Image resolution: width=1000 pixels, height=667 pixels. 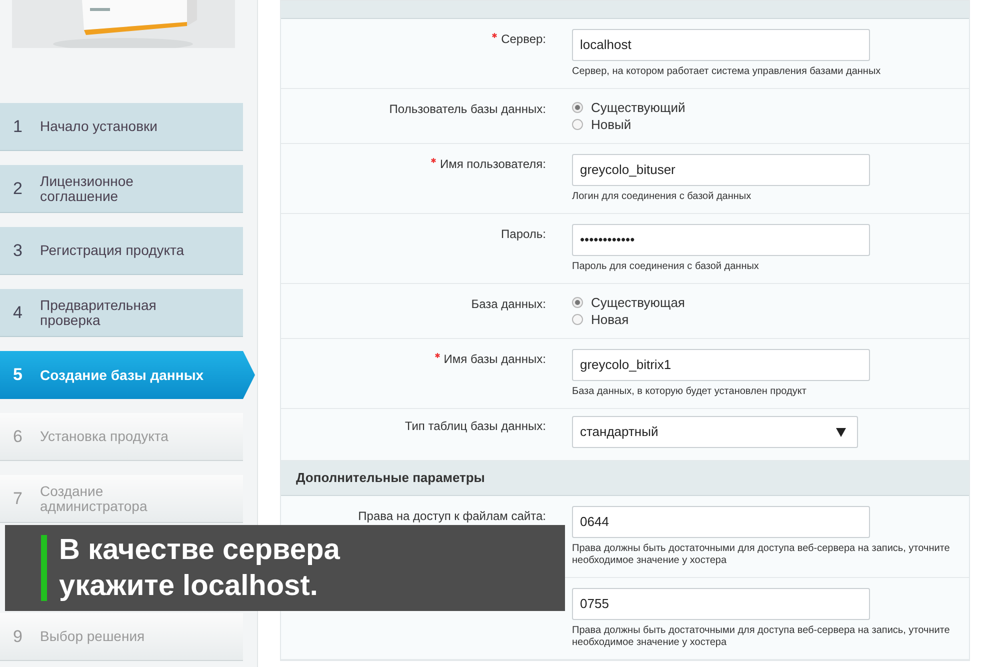 I want to click on step-item: 3 Регистрация продукта, so click(x=121, y=251).